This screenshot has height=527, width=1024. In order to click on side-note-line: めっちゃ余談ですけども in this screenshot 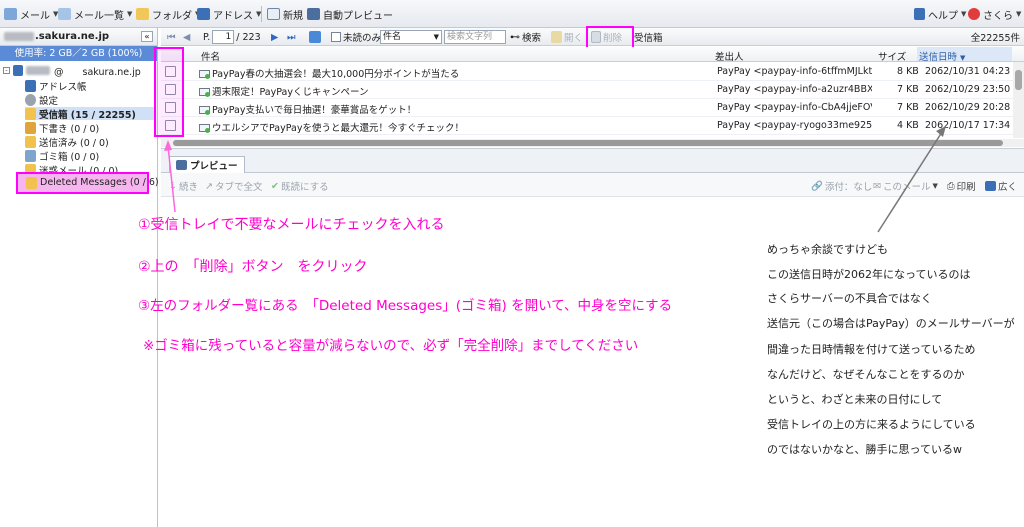, I will do `click(827, 249)`.